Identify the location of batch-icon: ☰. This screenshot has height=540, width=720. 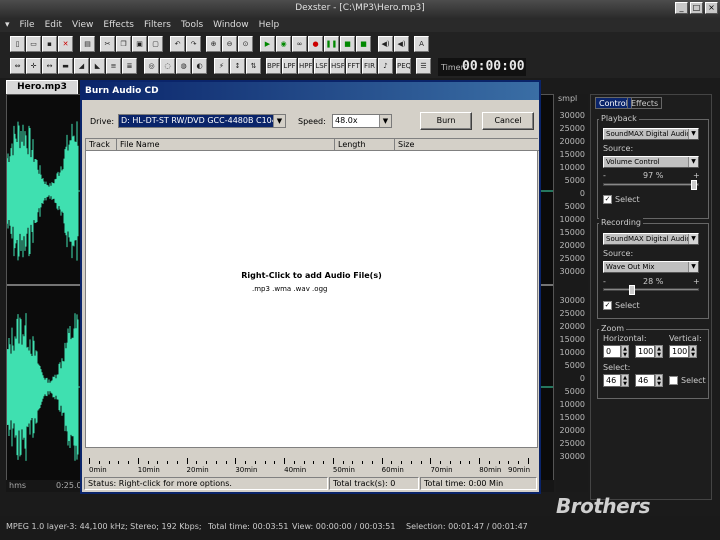
(423, 66).